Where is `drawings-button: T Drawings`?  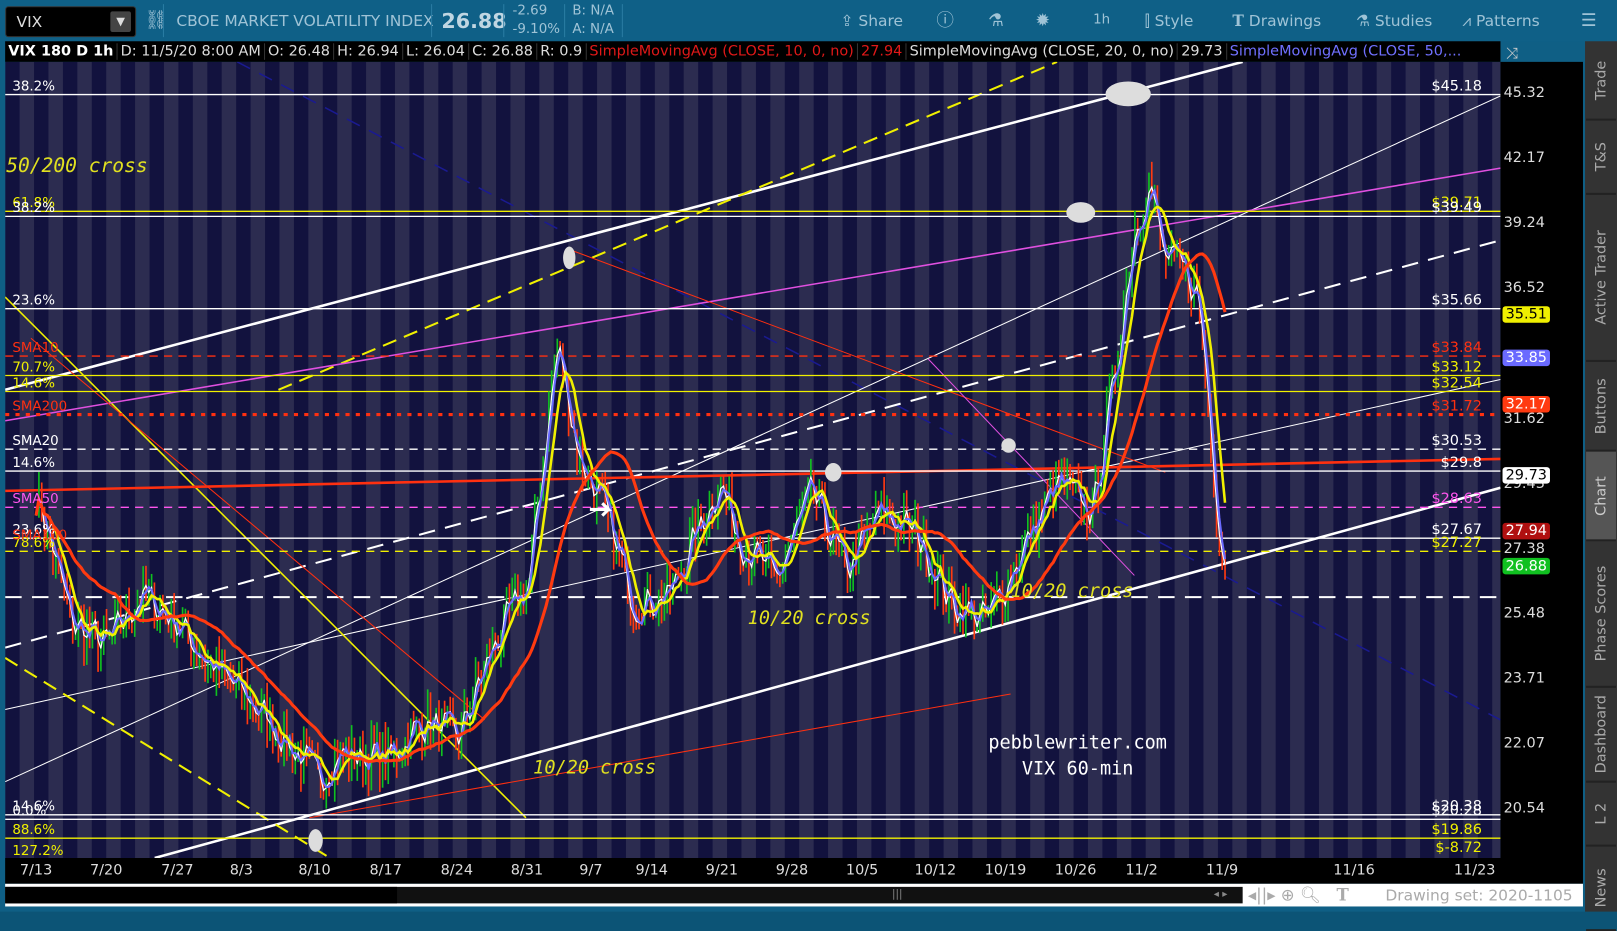
drawings-button: T Drawings is located at coordinates (1276, 20).